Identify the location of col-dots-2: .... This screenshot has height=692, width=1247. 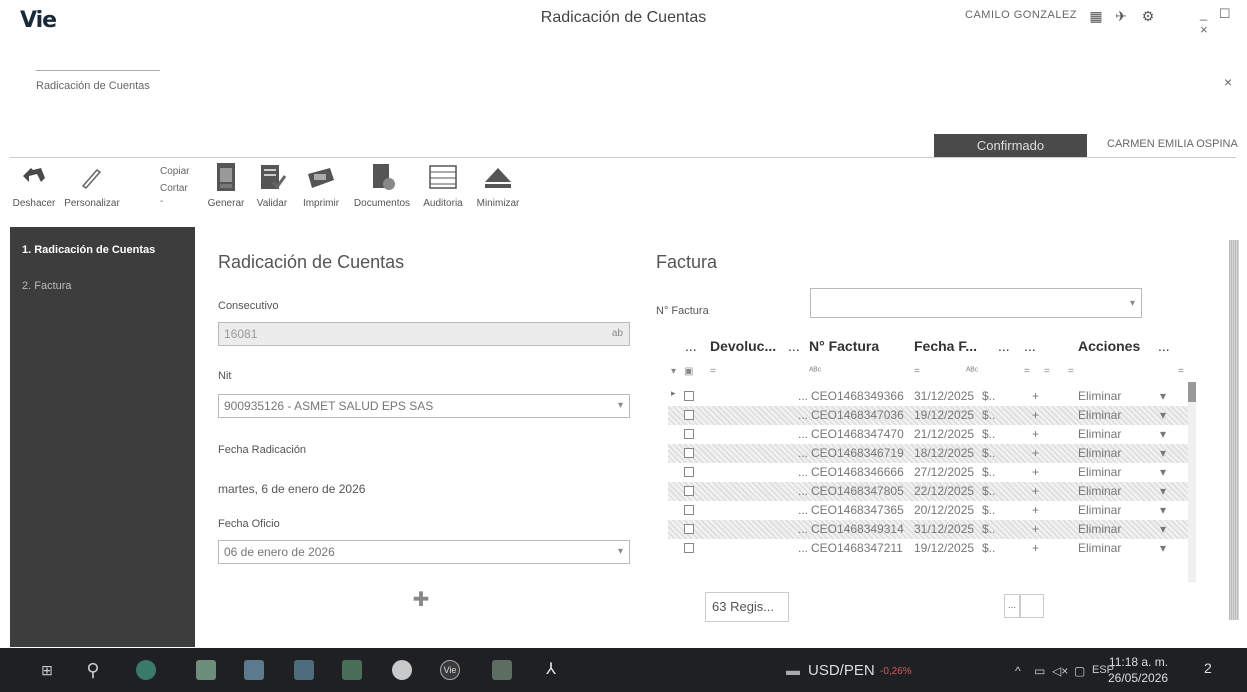
(794, 346).